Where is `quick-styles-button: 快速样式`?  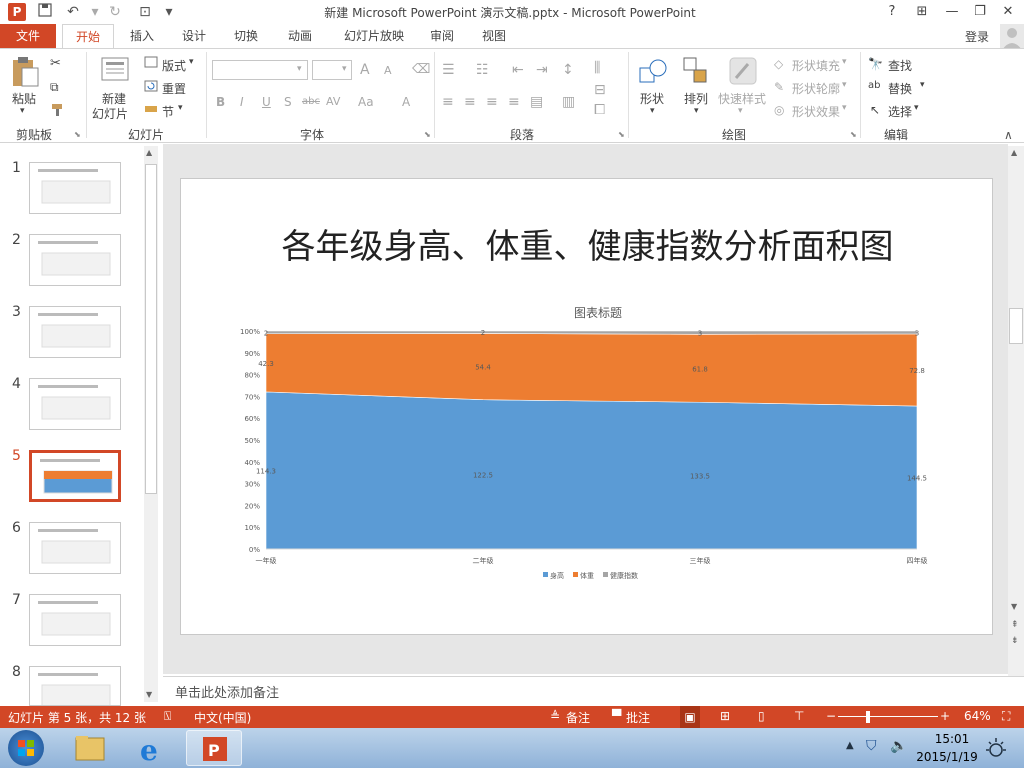
quick-styles-button: 快速样式 is located at coordinates (742, 98).